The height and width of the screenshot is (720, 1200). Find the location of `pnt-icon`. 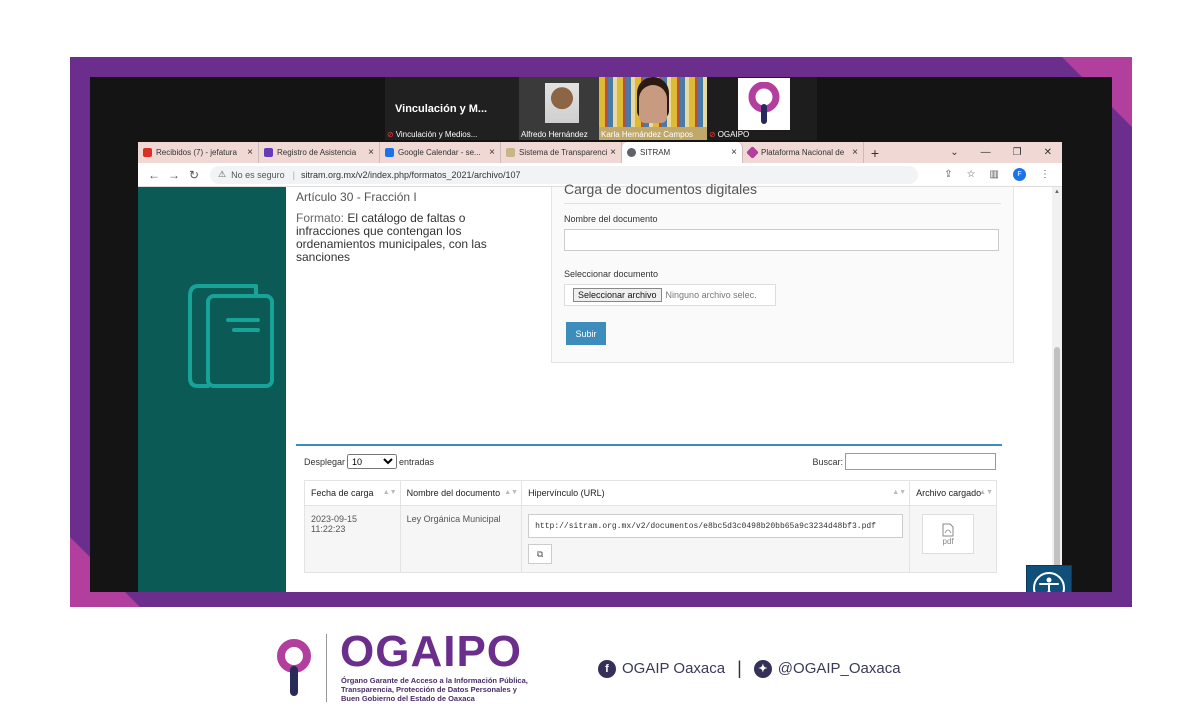

pnt-icon is located at coordinates (752, 152).